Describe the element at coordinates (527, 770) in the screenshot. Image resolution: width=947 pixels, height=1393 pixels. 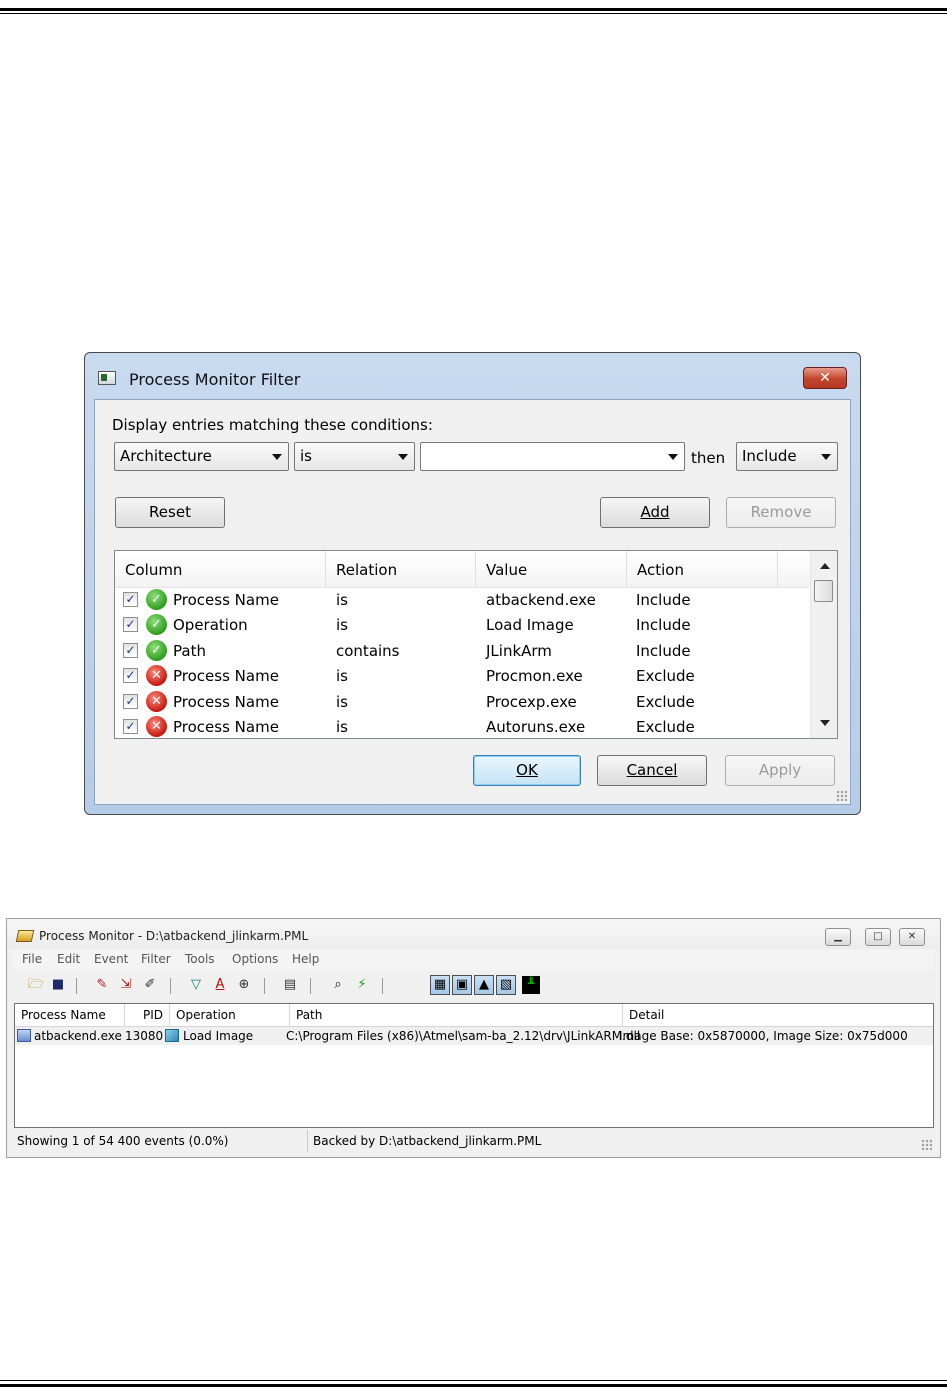
I see `ok-button: OK` at that location.